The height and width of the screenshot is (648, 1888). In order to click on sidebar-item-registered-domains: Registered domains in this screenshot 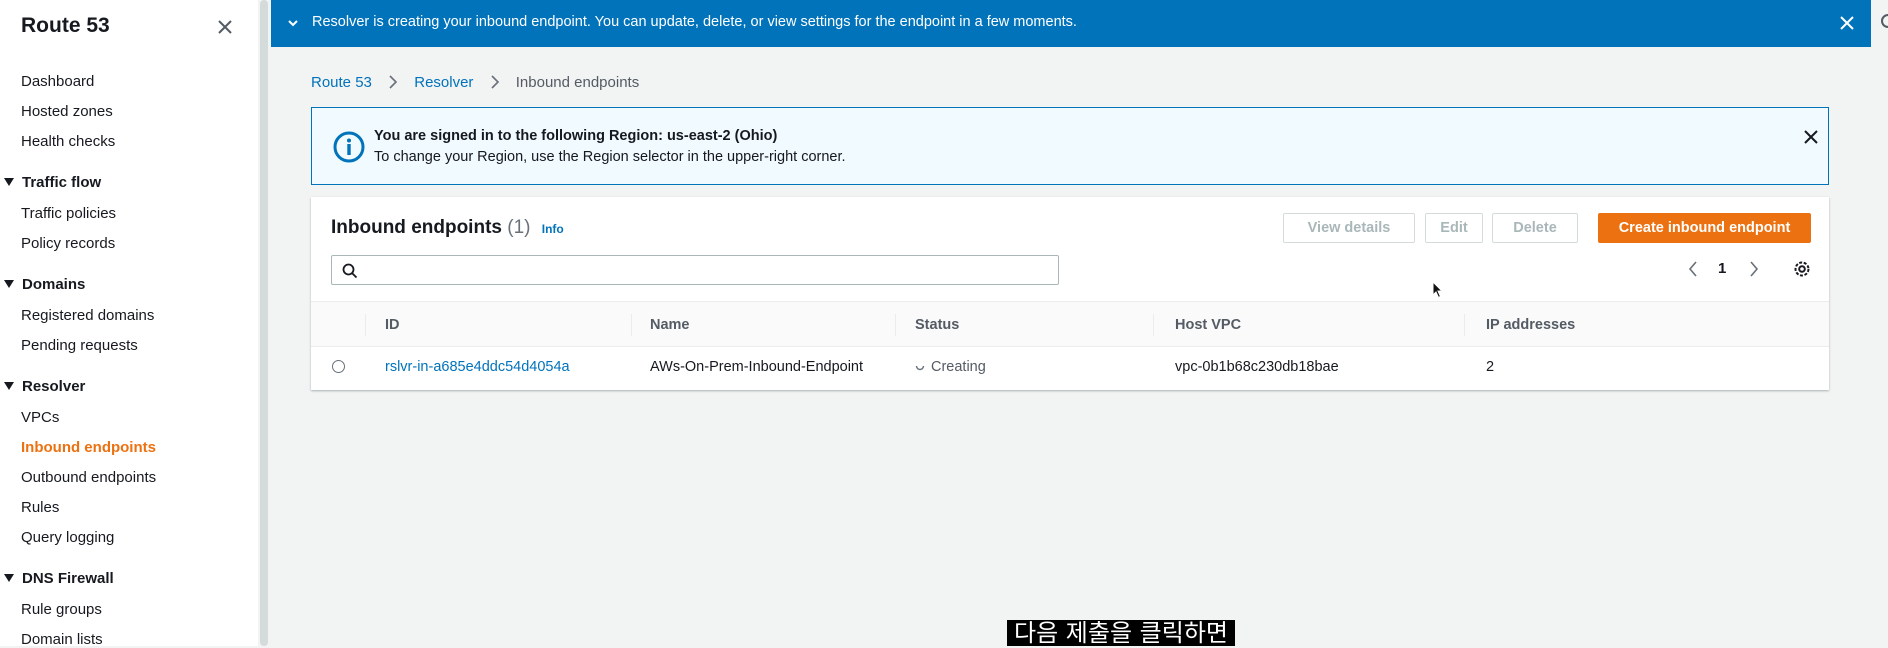, I will do `click(87, 315)`.